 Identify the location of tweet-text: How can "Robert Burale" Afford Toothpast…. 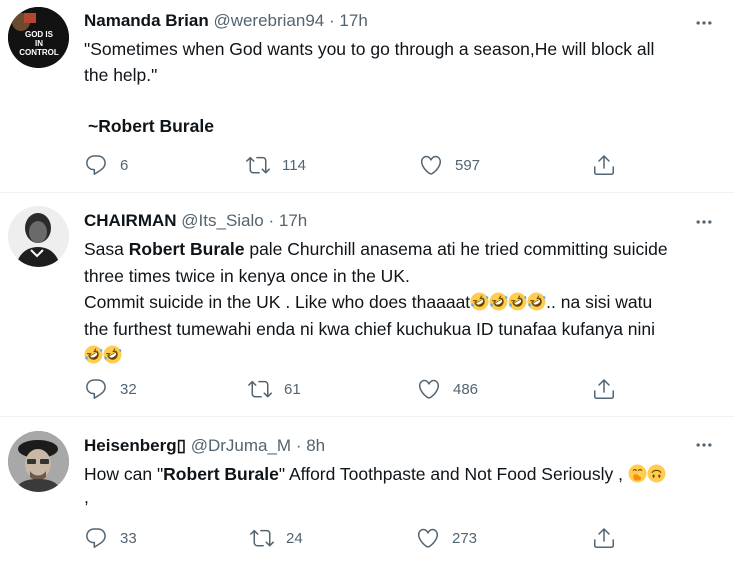
(404, 484).